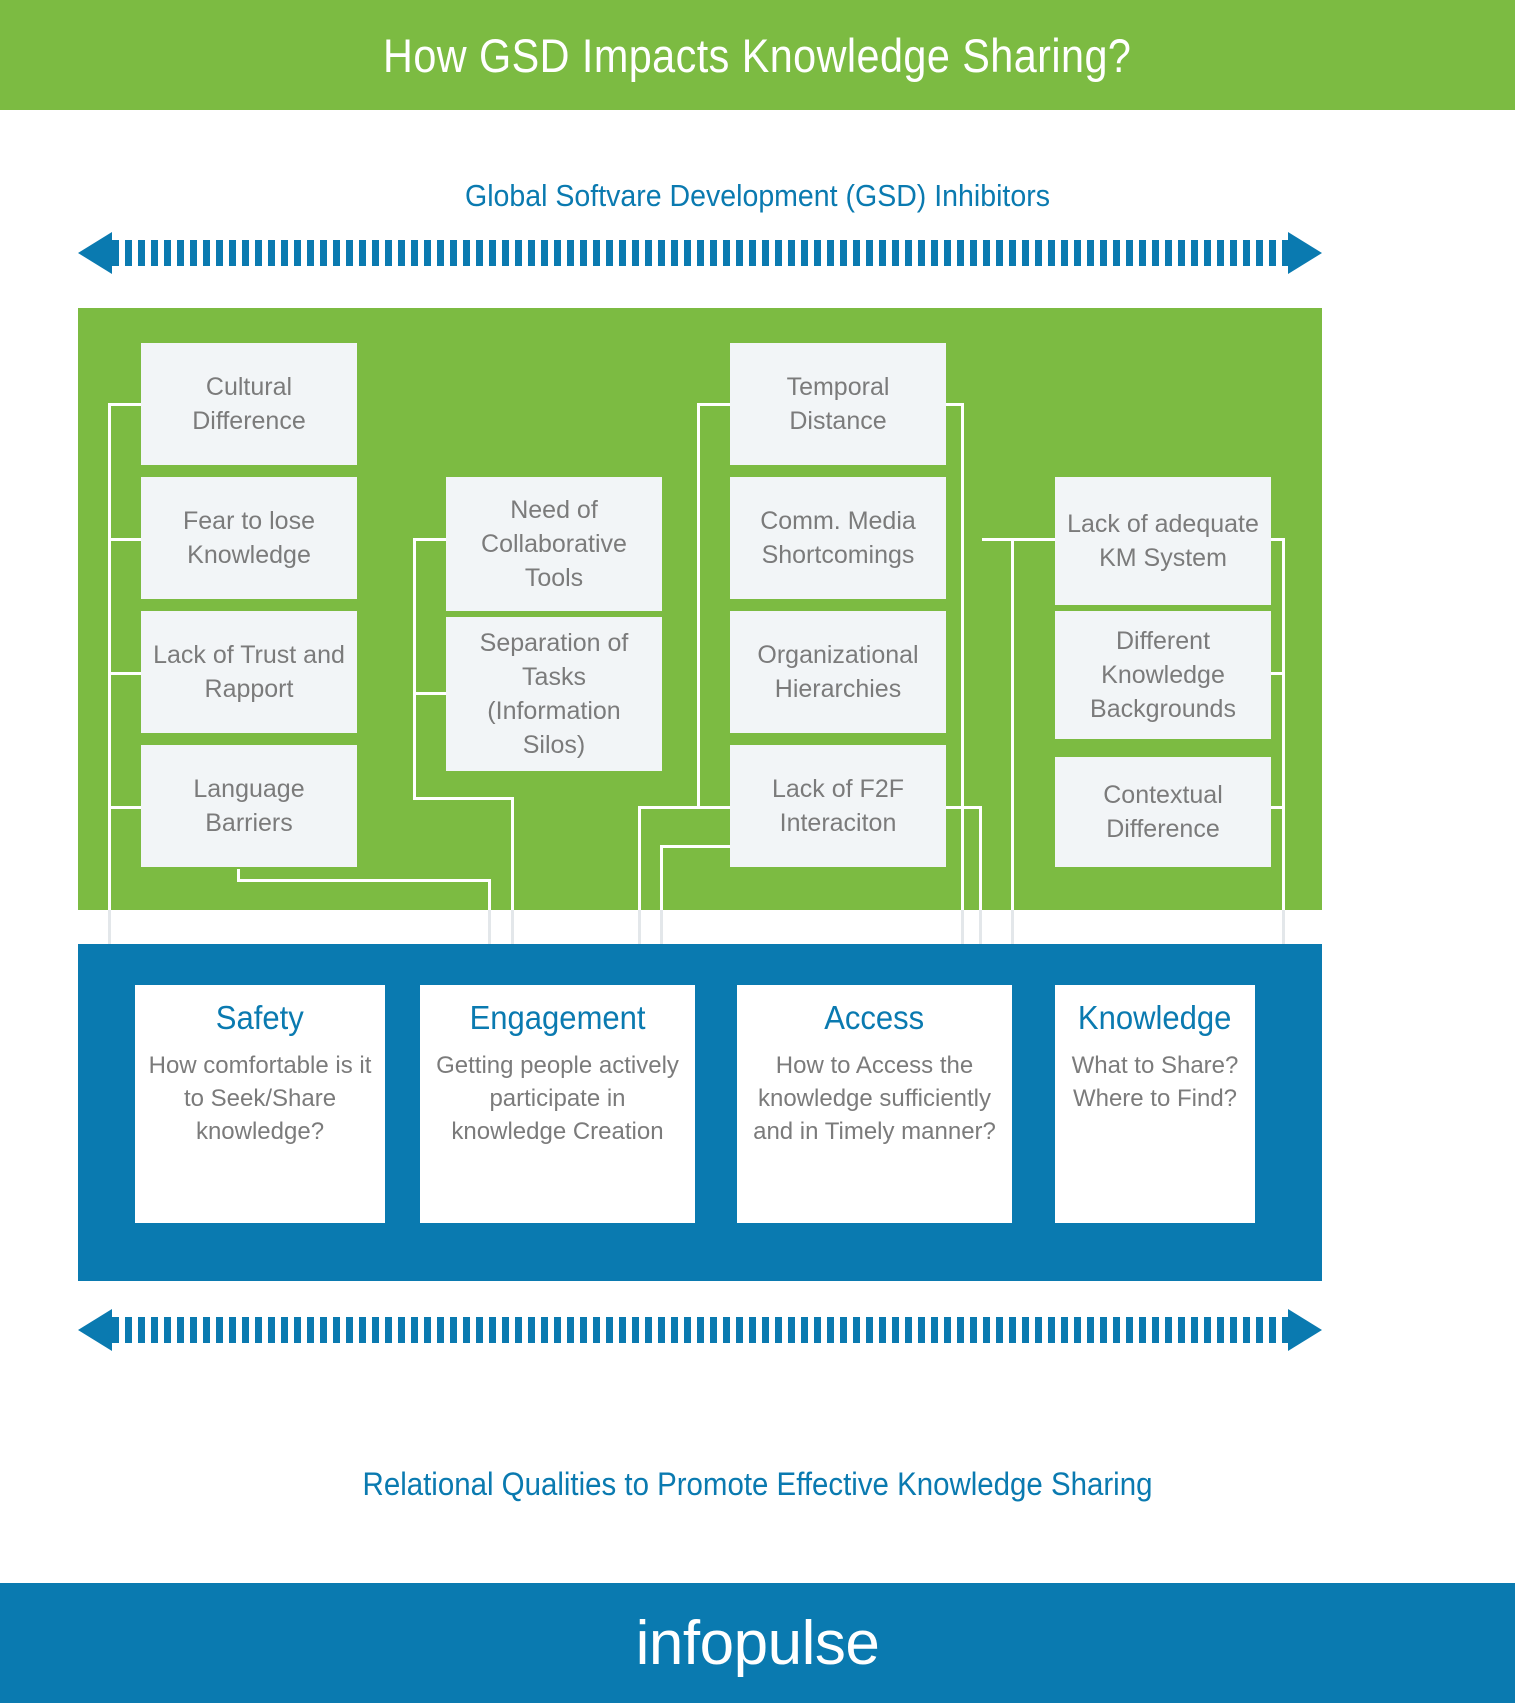  I want to click on connector-c2-drop-gap, so click(512, 927).